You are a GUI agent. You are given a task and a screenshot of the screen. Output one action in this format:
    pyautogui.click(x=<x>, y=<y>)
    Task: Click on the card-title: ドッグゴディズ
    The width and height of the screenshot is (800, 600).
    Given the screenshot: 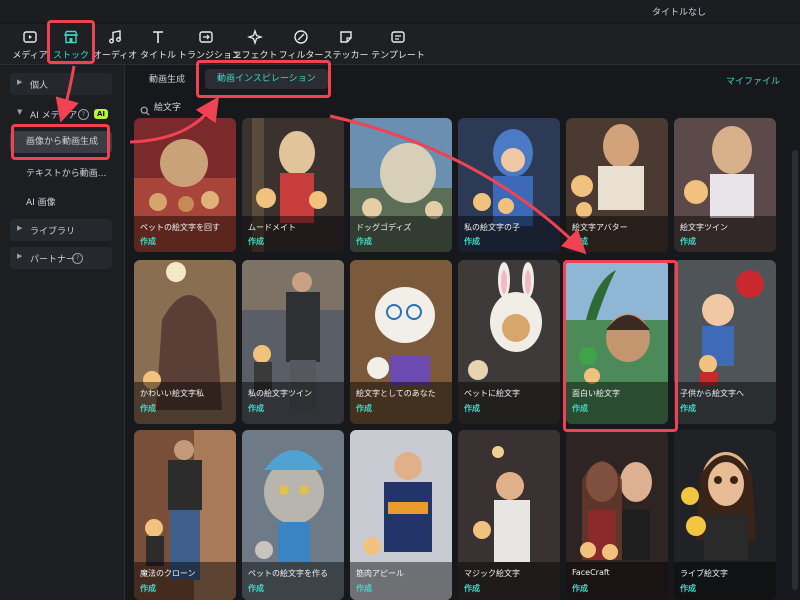 What is the action you would take?
    pyautogui.click(x=384, y=227)
    